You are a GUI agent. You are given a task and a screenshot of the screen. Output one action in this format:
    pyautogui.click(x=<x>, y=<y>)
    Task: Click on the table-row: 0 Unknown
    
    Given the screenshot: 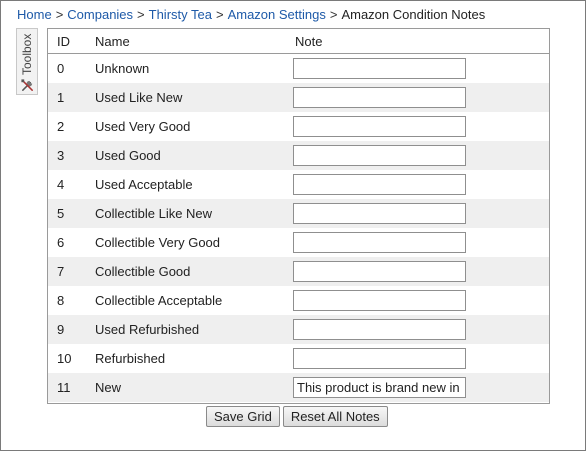 What is the action you would take?
    pyautogui.click(x=298, y=69)
    